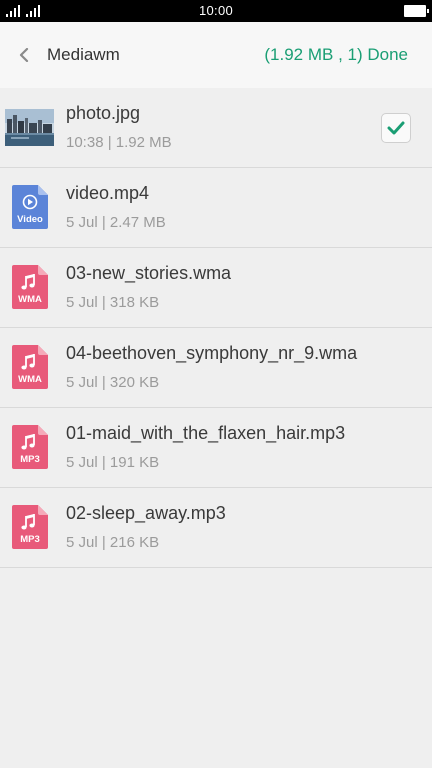  I want to click on back-button, so click(24, 55).